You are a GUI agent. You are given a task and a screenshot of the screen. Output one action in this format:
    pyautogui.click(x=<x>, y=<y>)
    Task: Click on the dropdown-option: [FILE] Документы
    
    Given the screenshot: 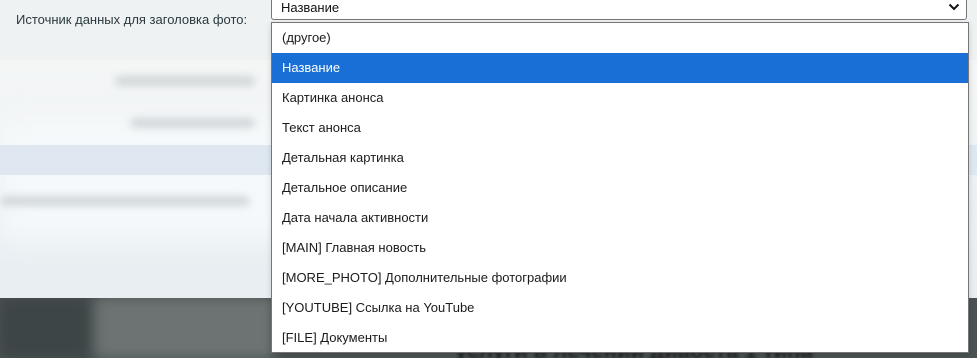 What is the action you would take?
    pyautogui.click(x=620, y=338)
    